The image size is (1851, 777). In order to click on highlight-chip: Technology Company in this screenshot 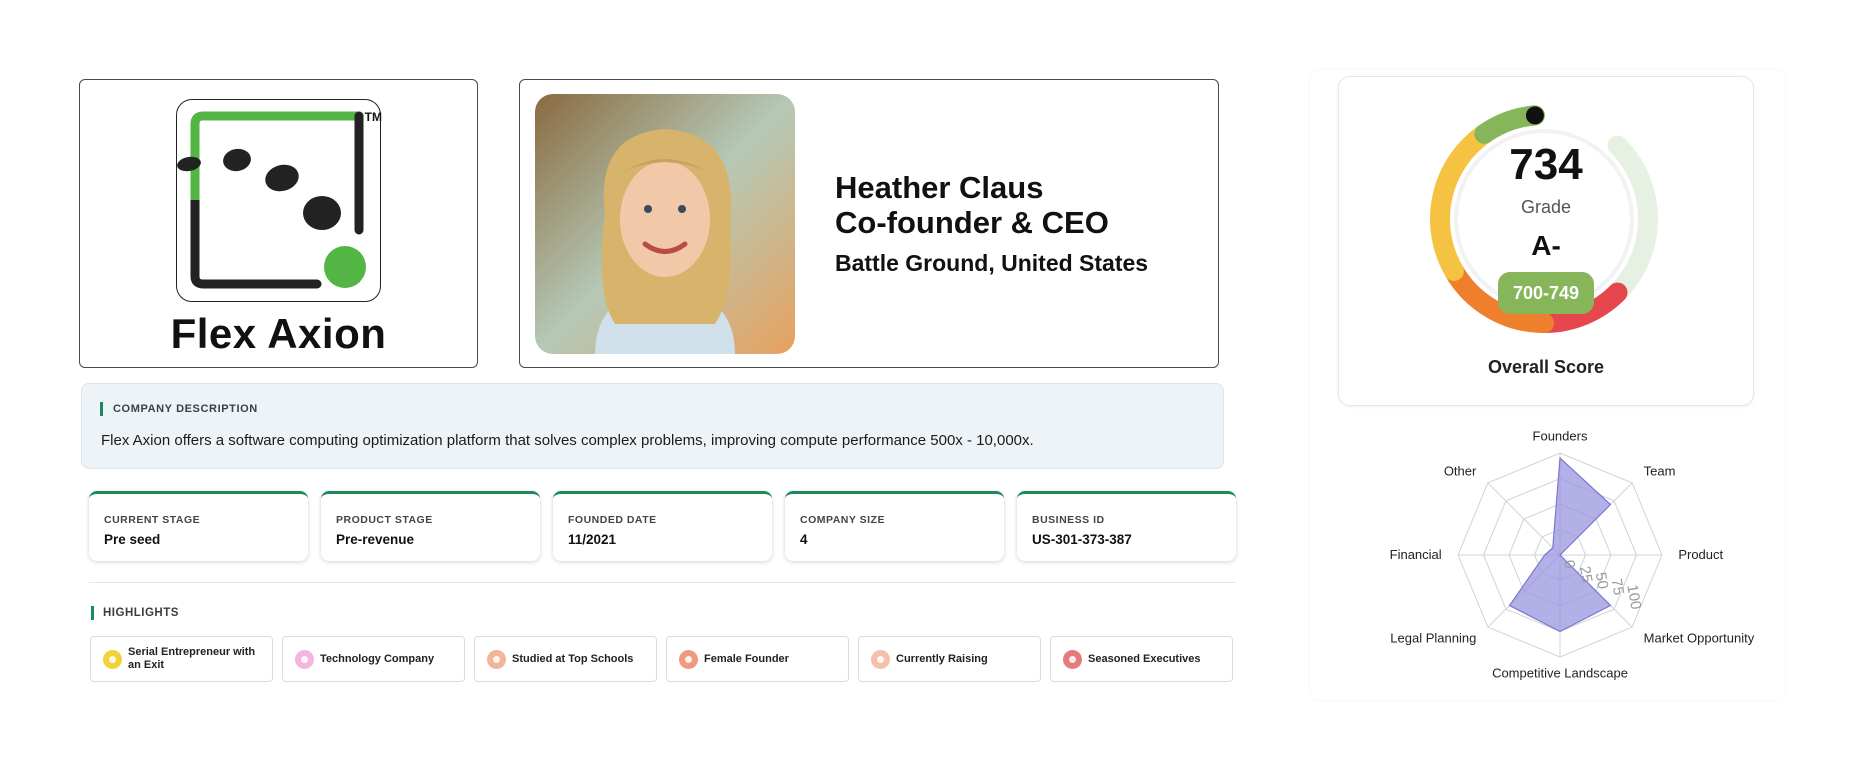, I will do `click(373, 659)`.